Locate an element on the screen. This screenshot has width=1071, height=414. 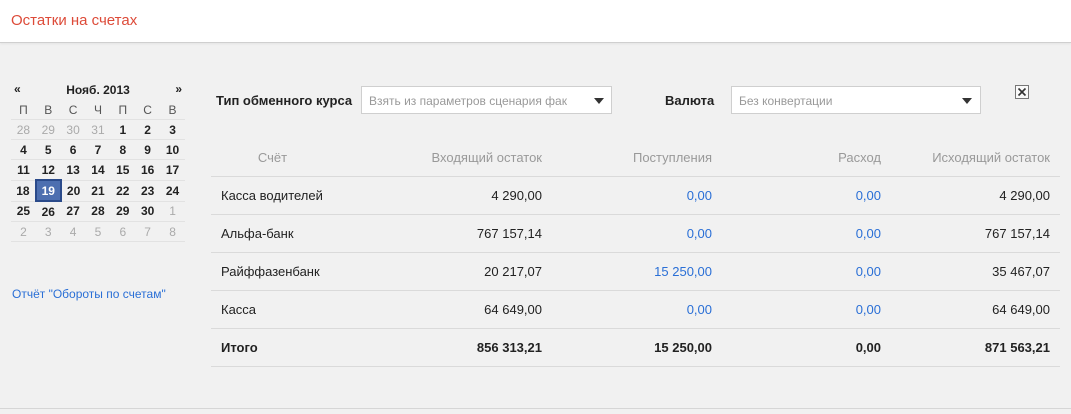
calendar-day: 21 is located at coordinates (98, 191).